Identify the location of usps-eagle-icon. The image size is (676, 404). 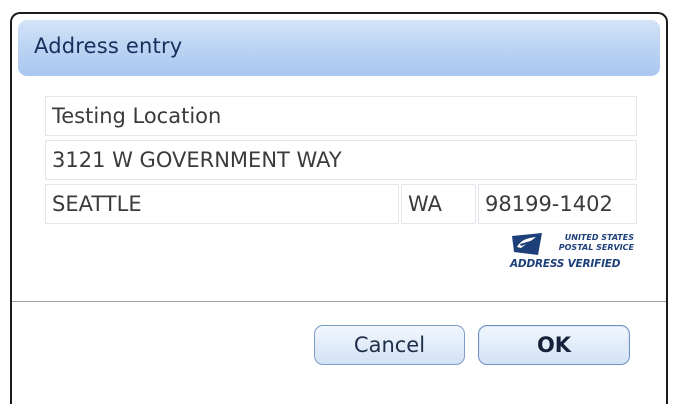
(527, 244).